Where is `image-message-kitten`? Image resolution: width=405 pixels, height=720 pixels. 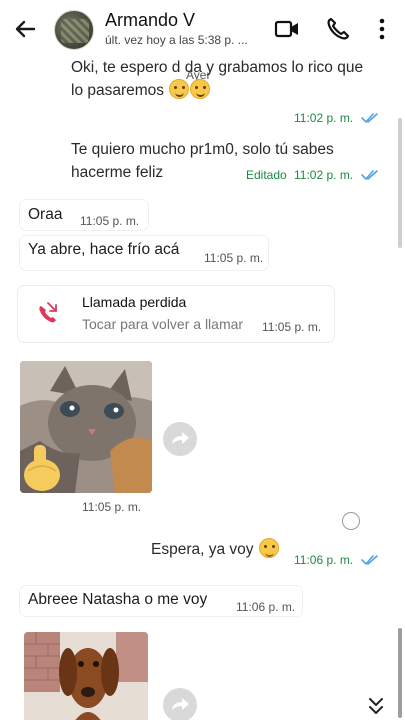
image-message-kitten is located at coordinates (86, 427).